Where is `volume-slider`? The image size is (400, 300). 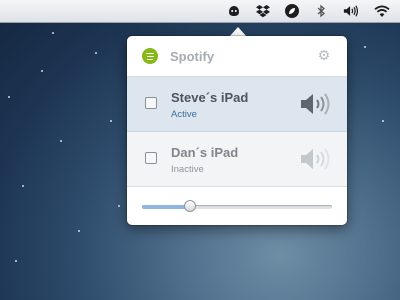
volume-slider is located at coordinates (237, 206).